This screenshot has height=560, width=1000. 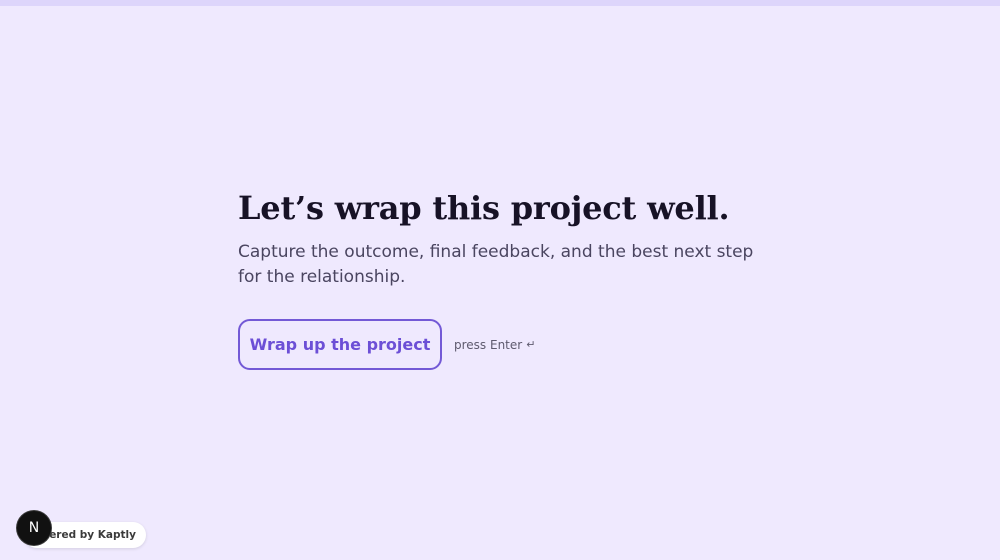 What do you see at coordinates (340, 344) in the screenshot?
I see `wrap-up-project-button: Wrap up the project` at bounding box center [340, 344].